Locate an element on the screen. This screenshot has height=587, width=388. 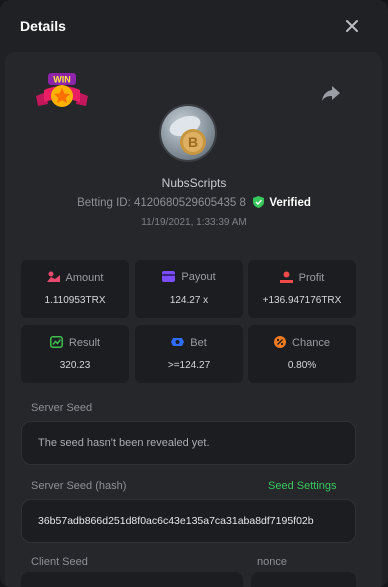
stat-profit-label: Profit is located at coordinates (311, 278).